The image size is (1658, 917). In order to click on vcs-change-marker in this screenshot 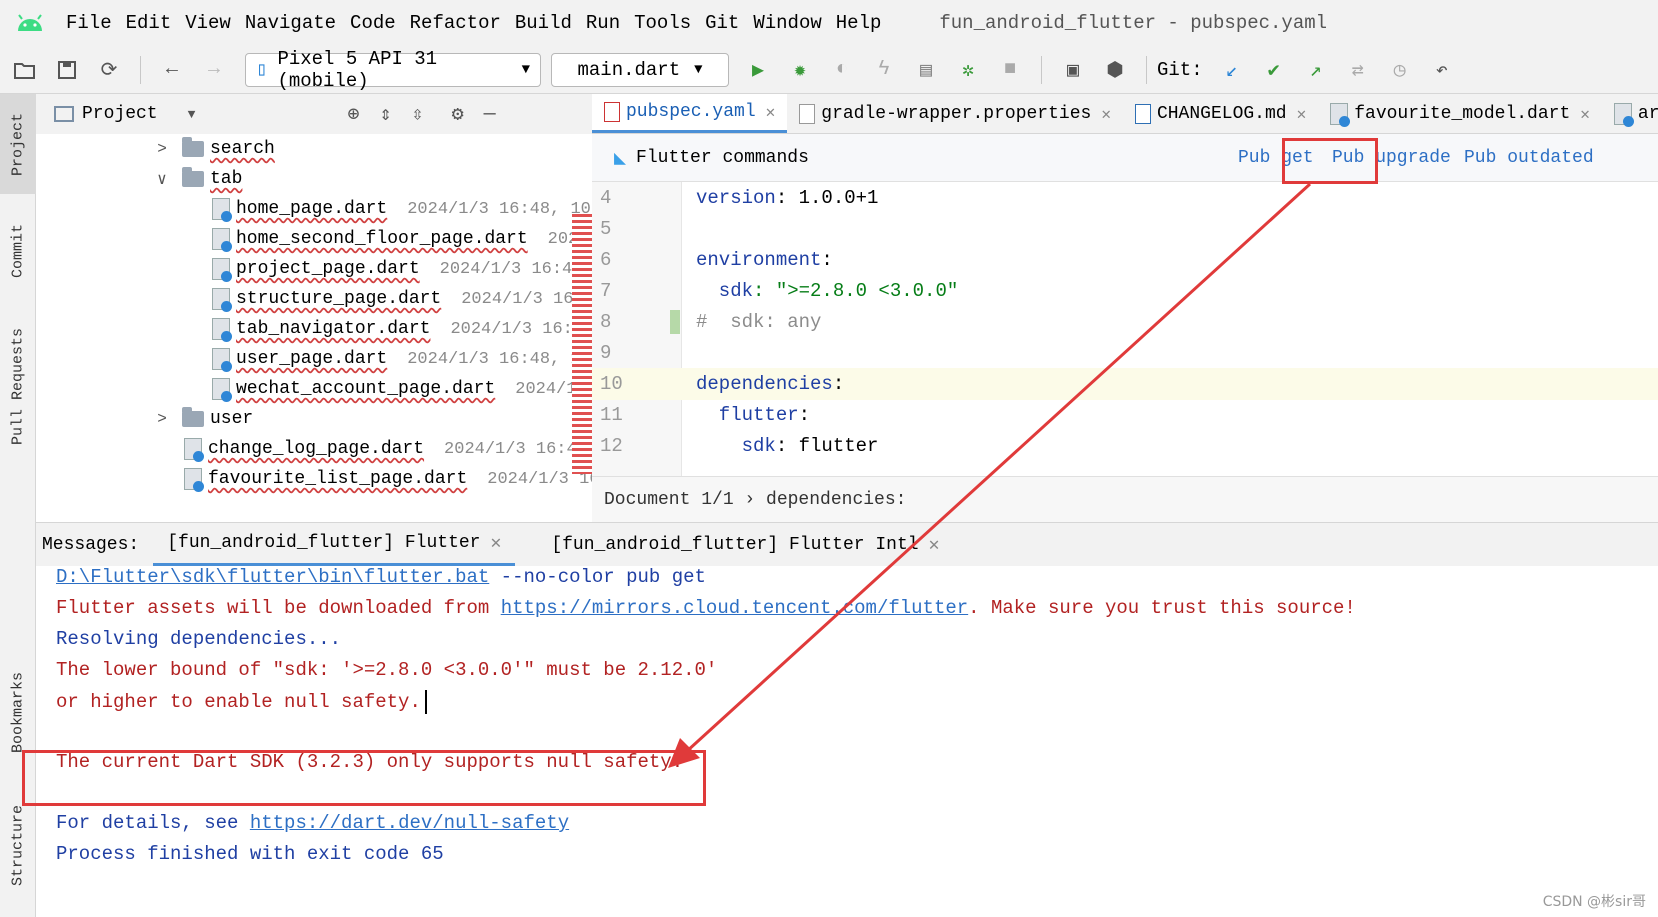, I will do `click(675, 322)`.